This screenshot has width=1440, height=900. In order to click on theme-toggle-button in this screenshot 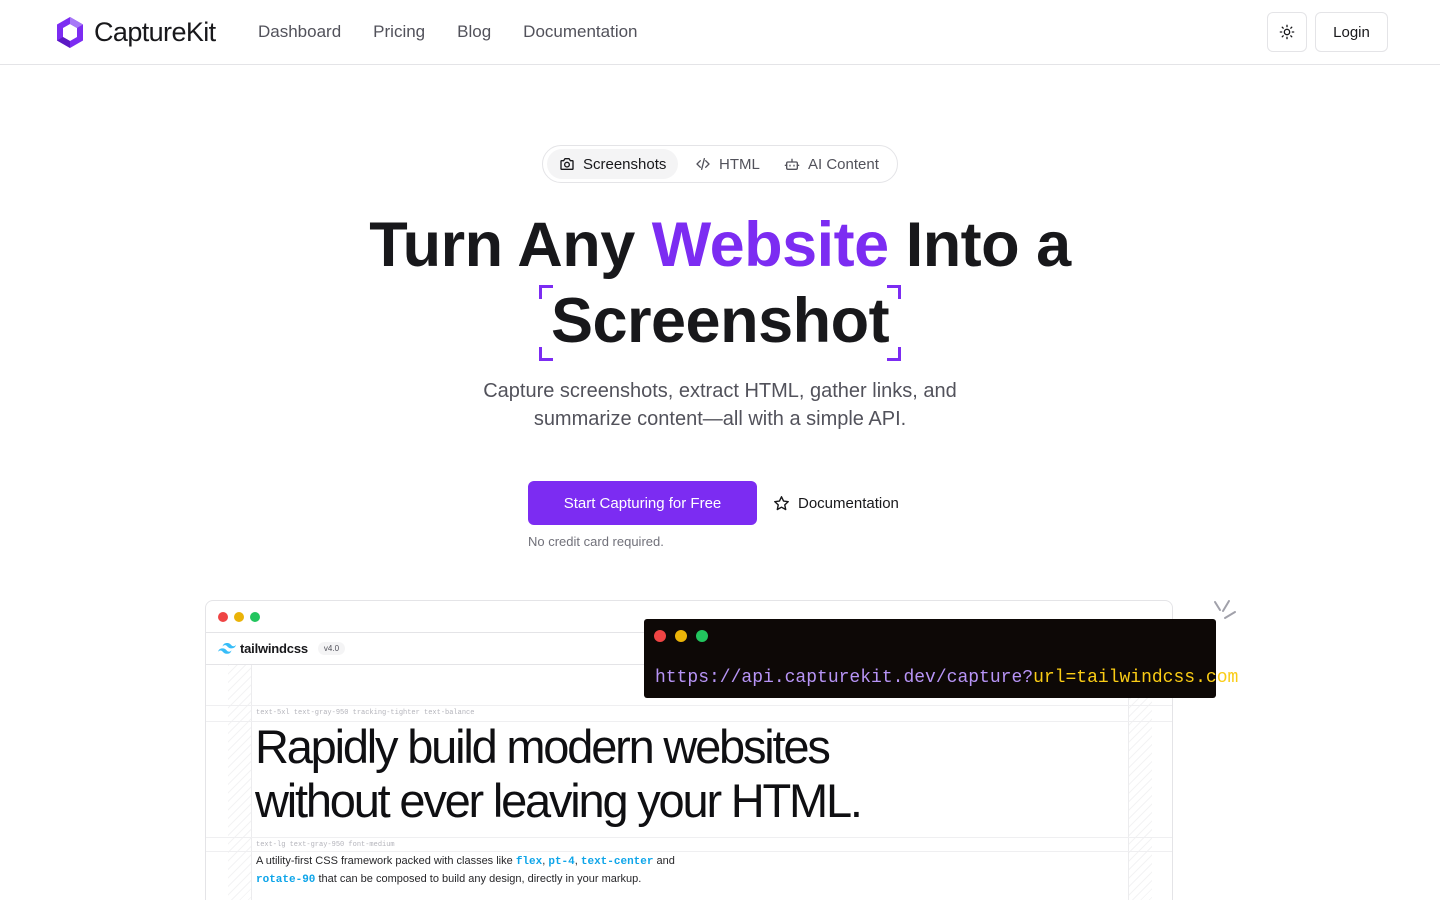, I will do `click(1287, 32)`.